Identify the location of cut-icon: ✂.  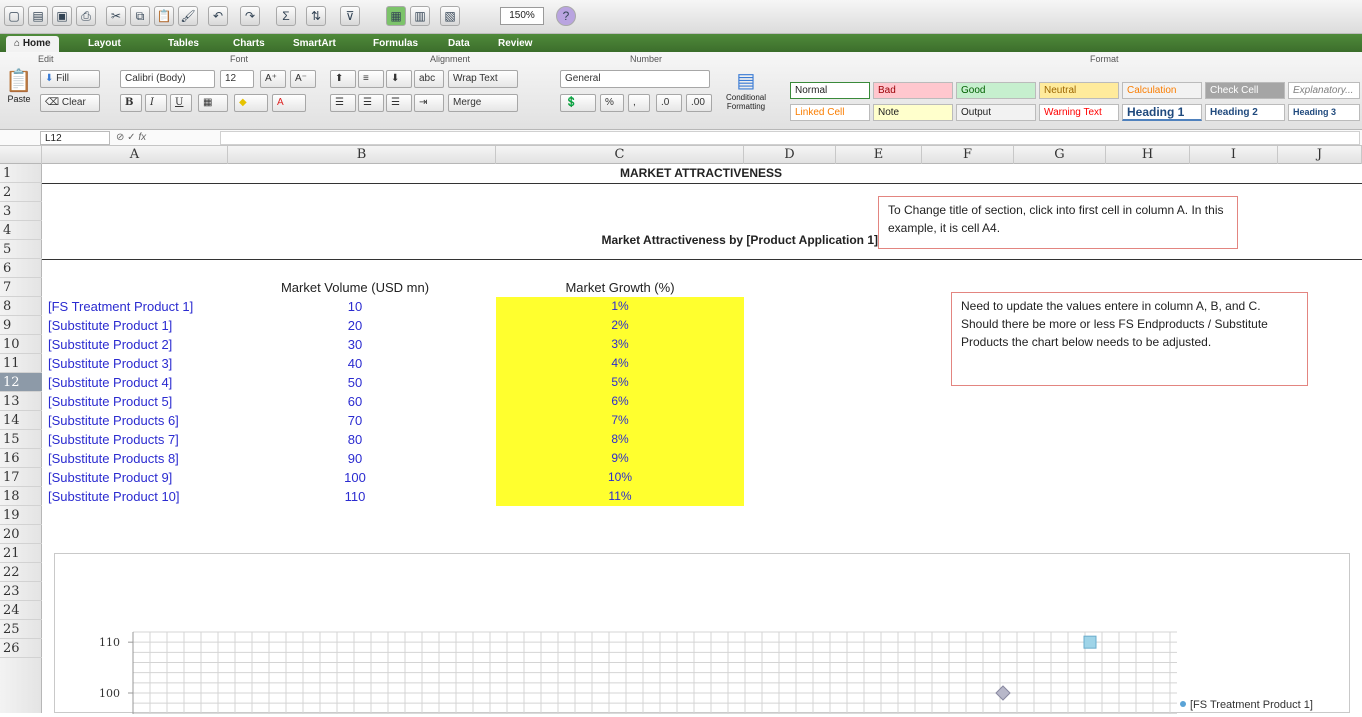
(116, 16).